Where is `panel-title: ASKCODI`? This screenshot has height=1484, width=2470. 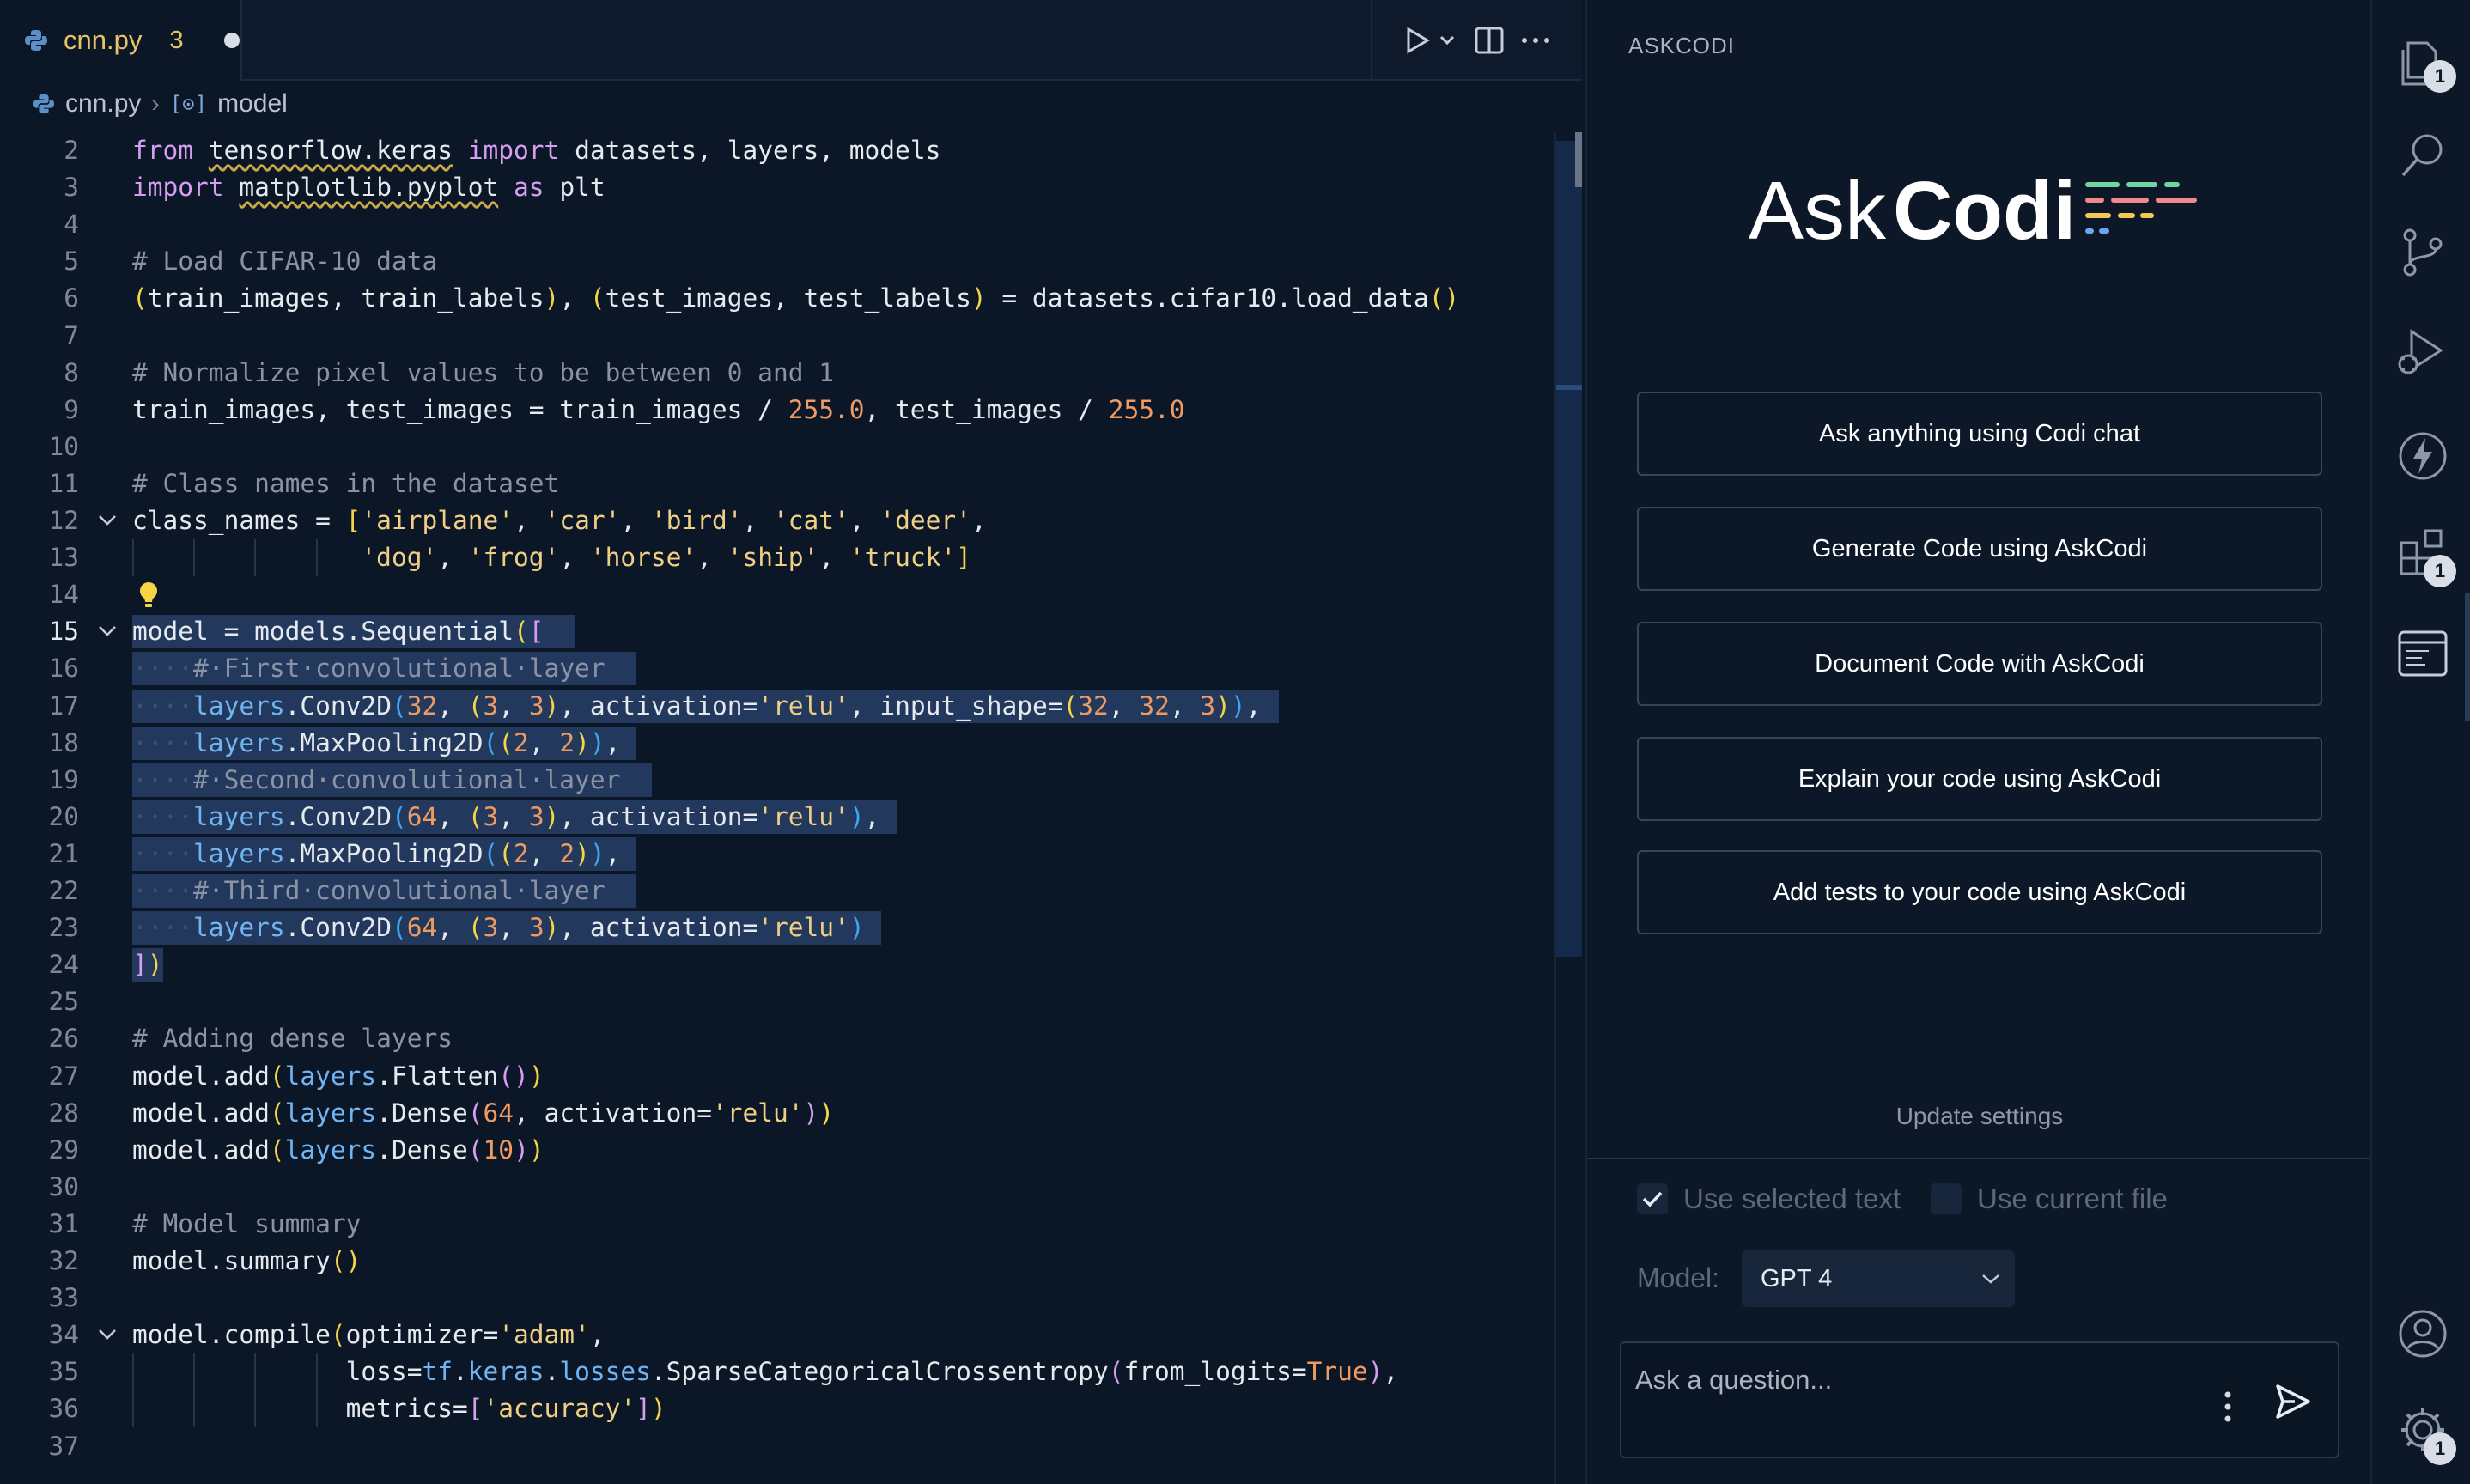
panel-title: ASKCODI is located at coordinates (1682, 45).